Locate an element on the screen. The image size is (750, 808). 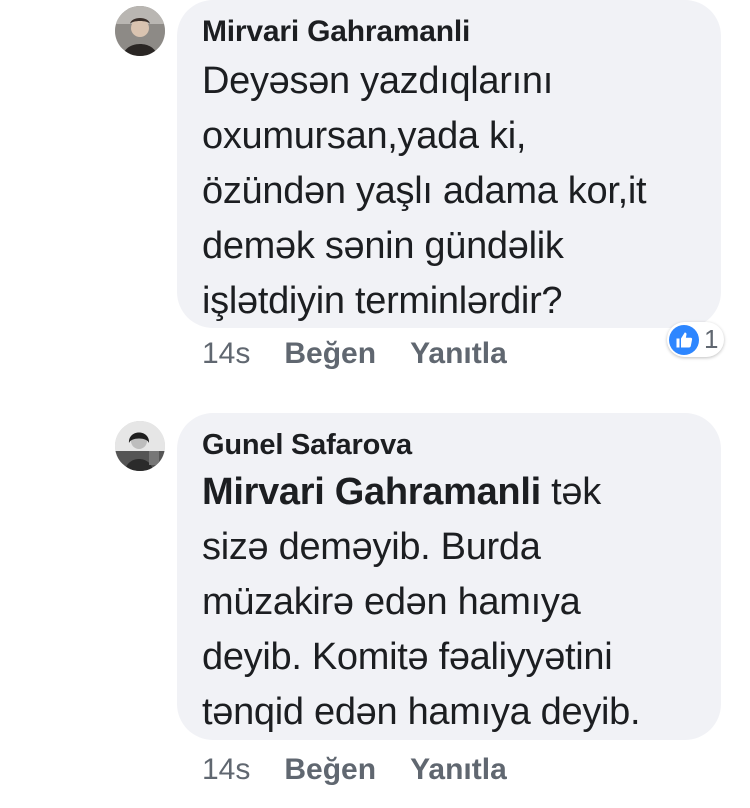
reaction-count: 1 is located at coordinates (711, 339).